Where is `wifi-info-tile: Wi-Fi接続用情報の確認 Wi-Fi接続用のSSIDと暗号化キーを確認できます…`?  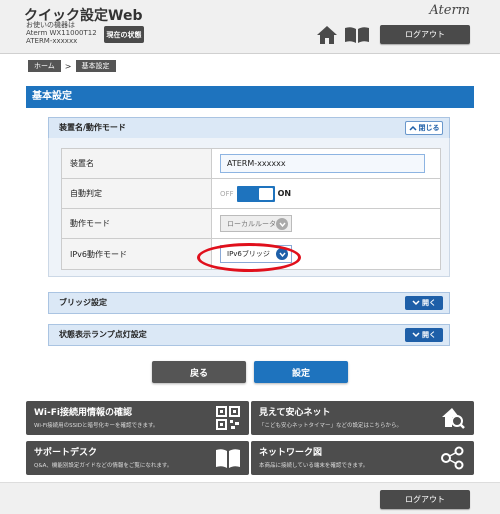 wifi-info-tile: Wi-Fi接続用情報の確認 Wi-Fi接続用のSSIDと暗号化キーを確認できます… is located at coordinates (137, 418).